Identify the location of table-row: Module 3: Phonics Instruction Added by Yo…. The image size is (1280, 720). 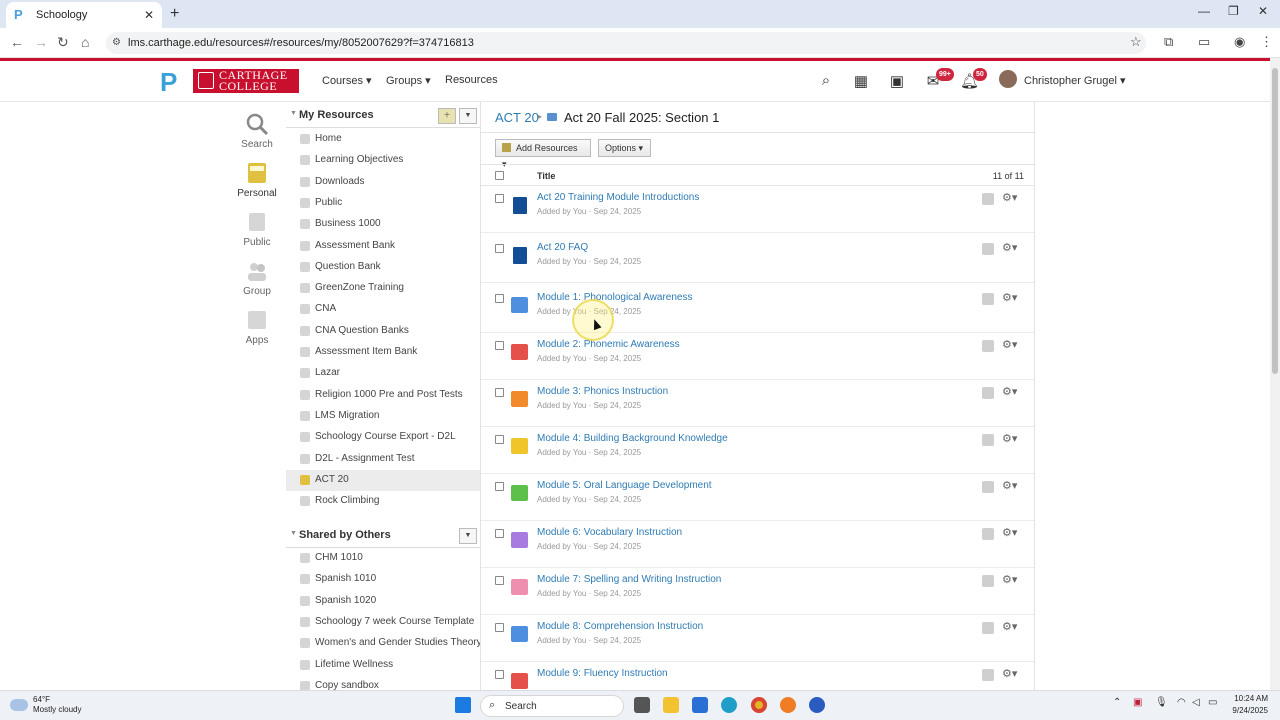
(757, 403).